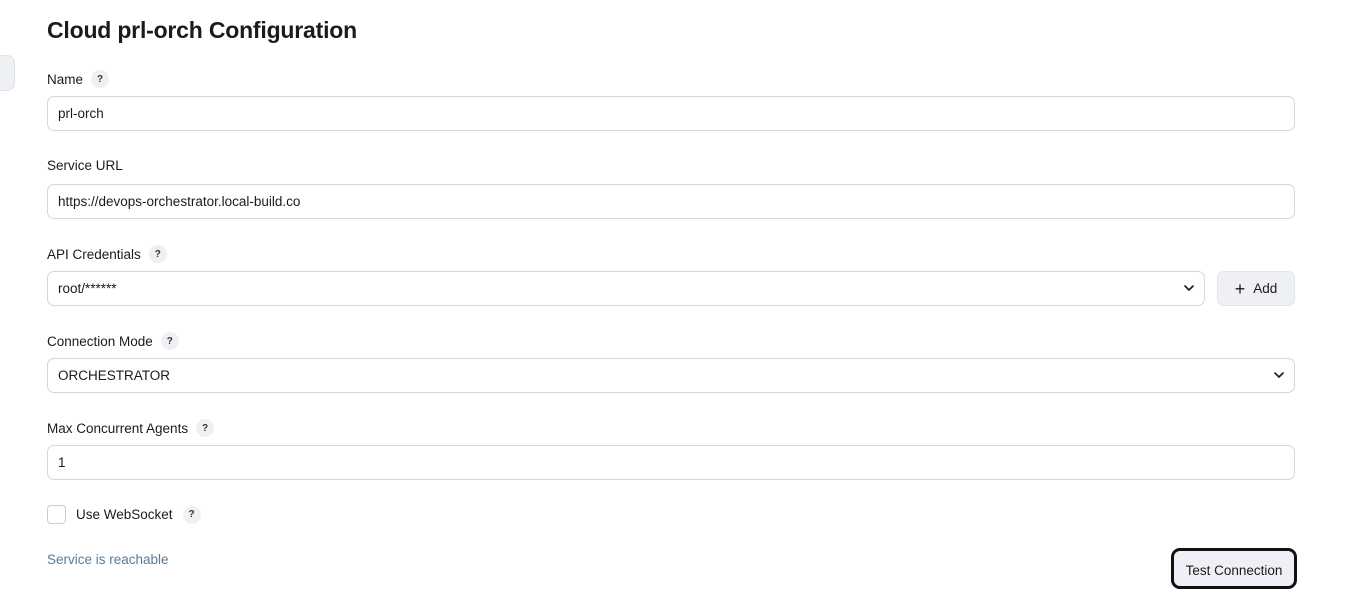 This screenshot has height=612, width=1362. Describe the element at coordinates (94, 254) in the screenshot. I see `api-credentials-label: API Credentials` at that location.